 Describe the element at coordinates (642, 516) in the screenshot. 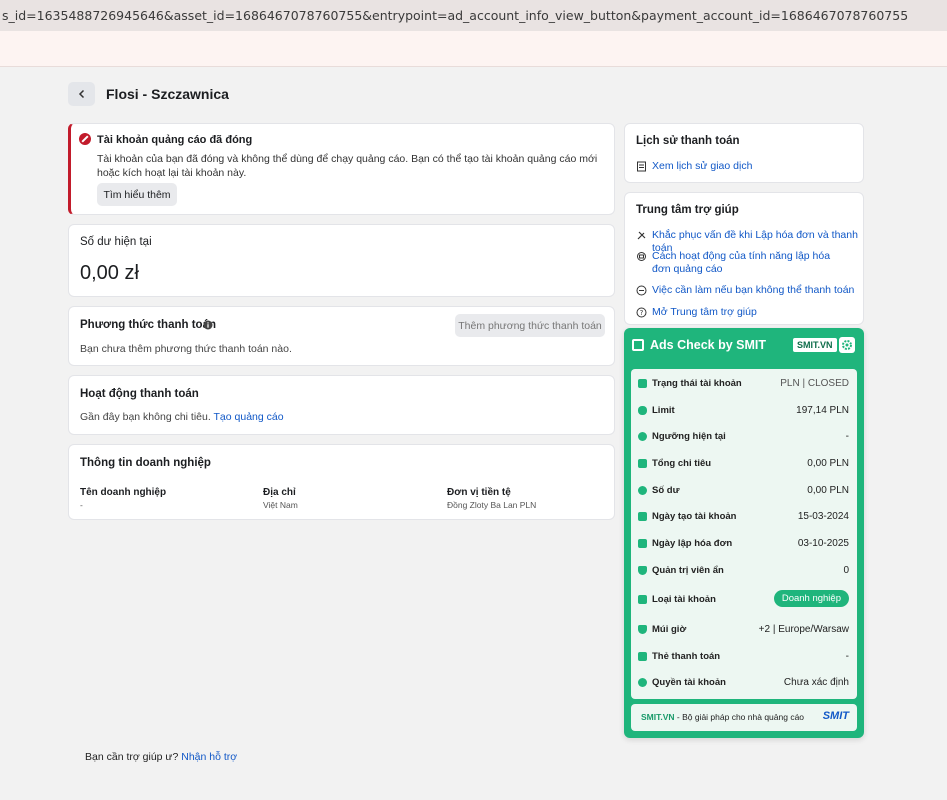

I see `calendar-icon` at that location.